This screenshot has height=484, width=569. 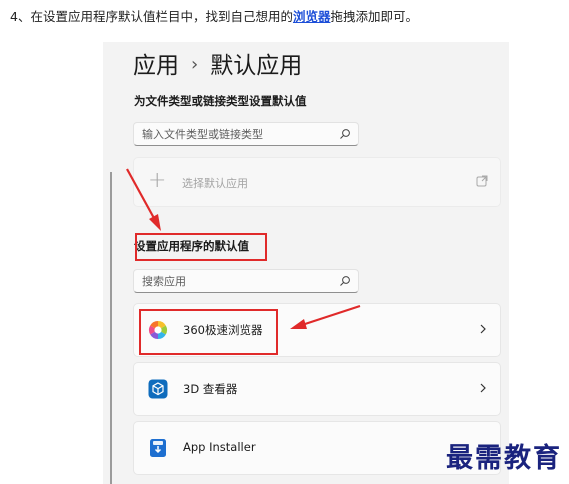 What do you see at coordinates (220, 101) in the screenshot?
I see `file-types-heading: 为文件类型或链接类型设置默认值` at bounding box center [220, 101].